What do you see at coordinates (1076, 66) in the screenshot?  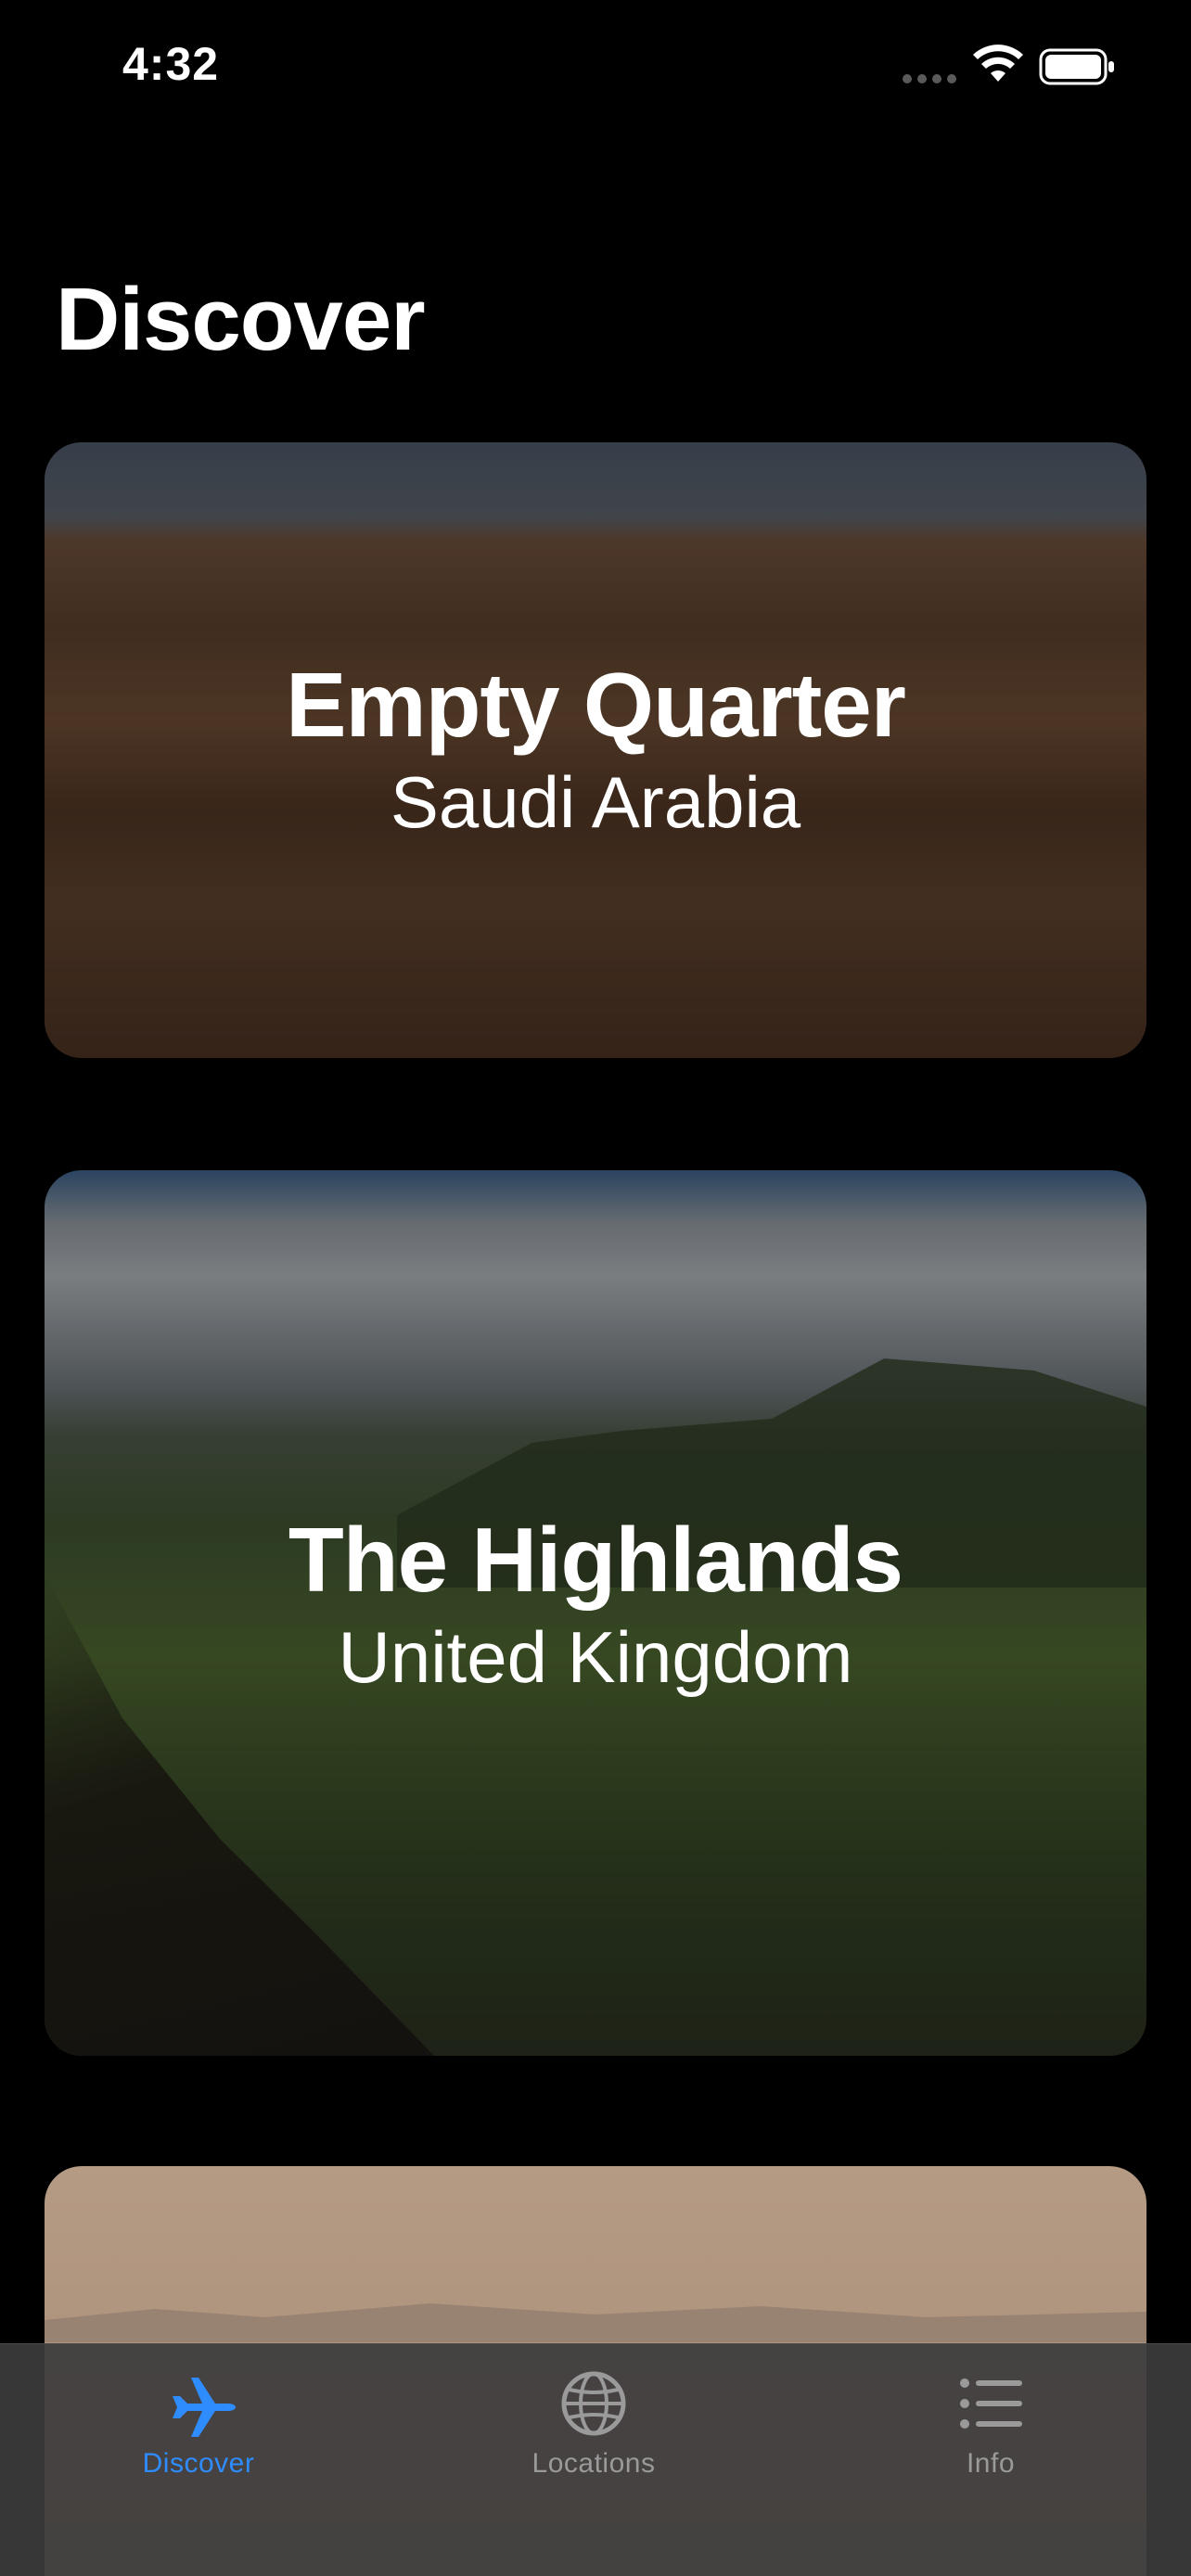 I see `battery-icon` at bounding box center [1076, 66].